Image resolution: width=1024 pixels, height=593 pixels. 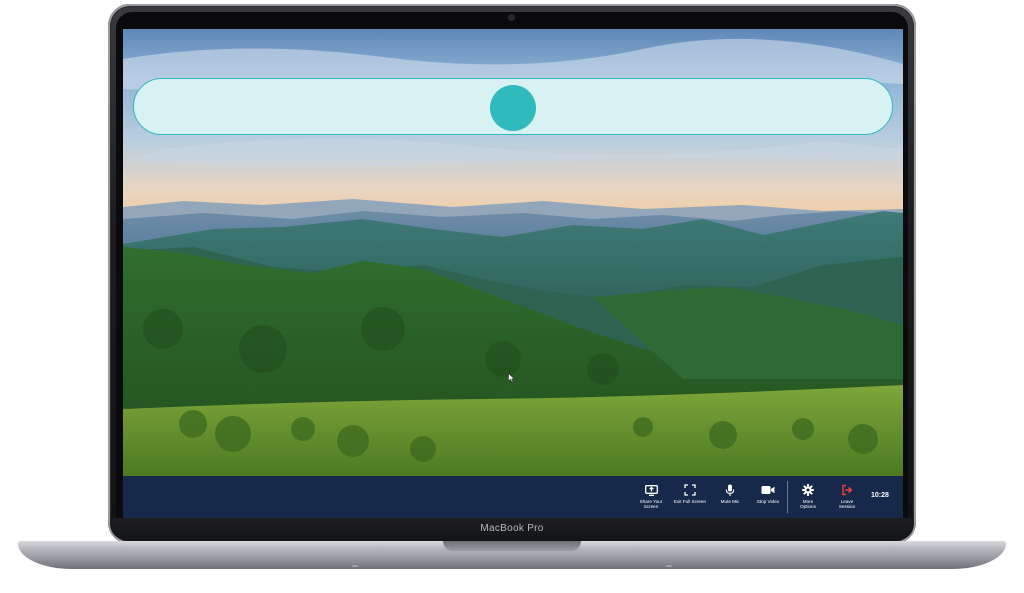 What do you see at coordinates (768, 501) in the screenshot?
I see `stop-video-label: Stop Video` at bounding box center [768, 501].